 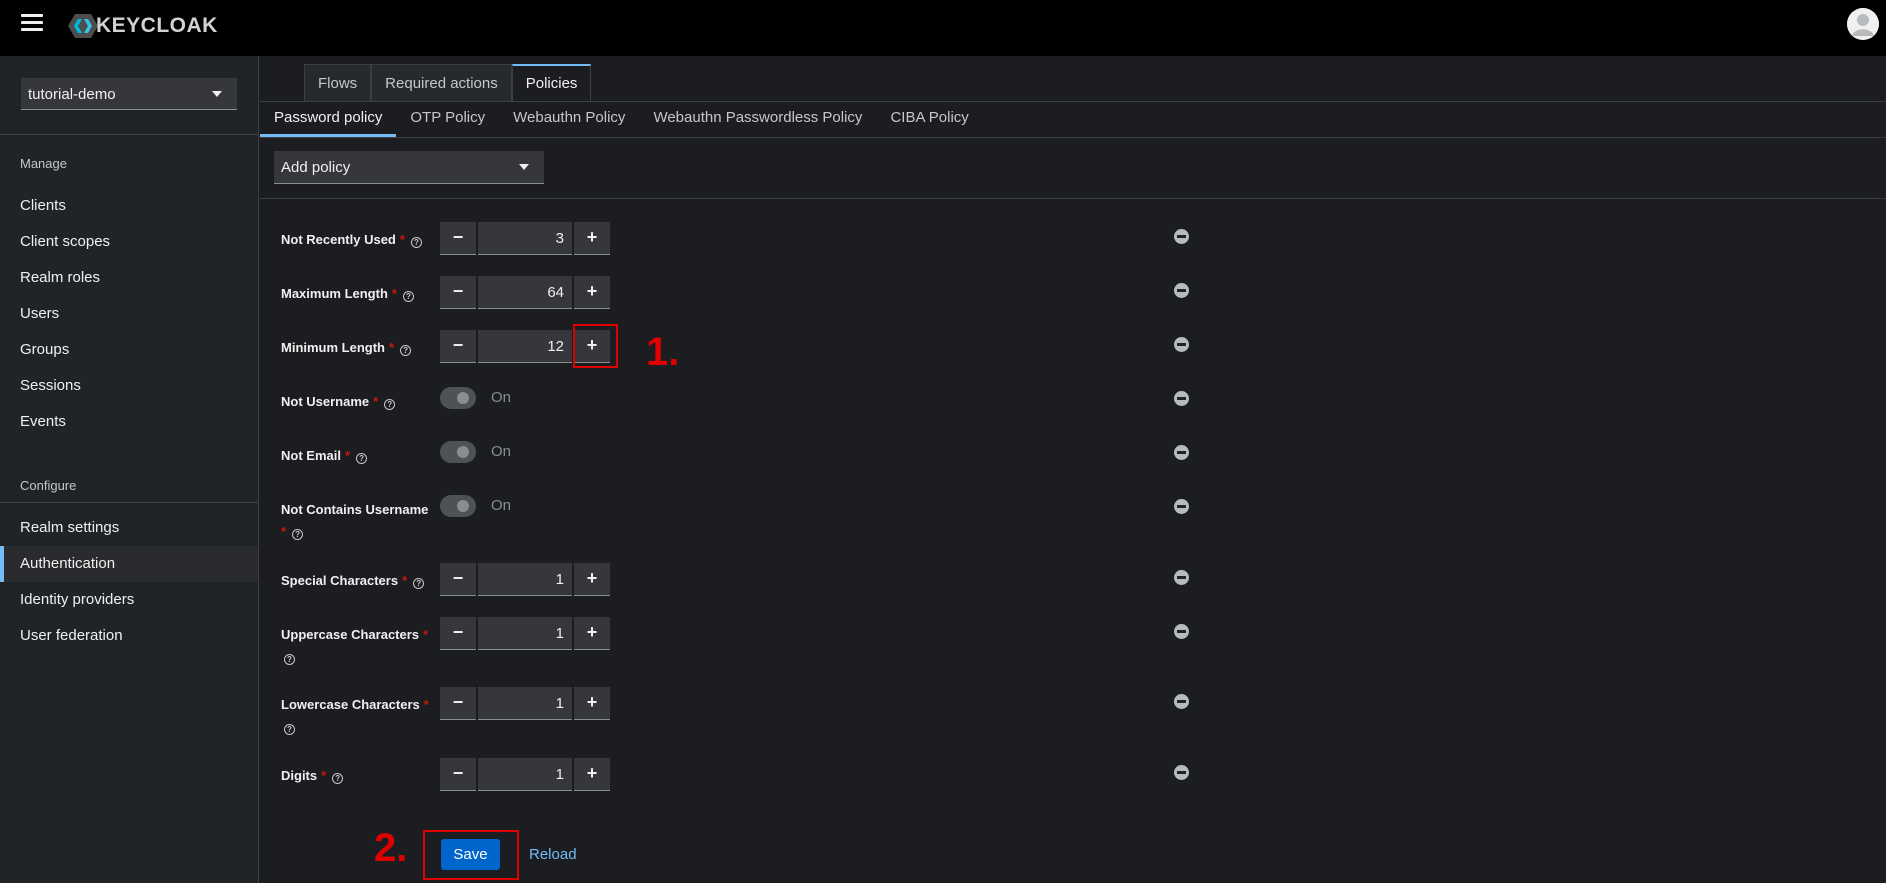 What do you see at coordinates (409, 167) in the screenshot?
I see `add-policy-dropdown: Add policy` at bounding box center [409, 167].